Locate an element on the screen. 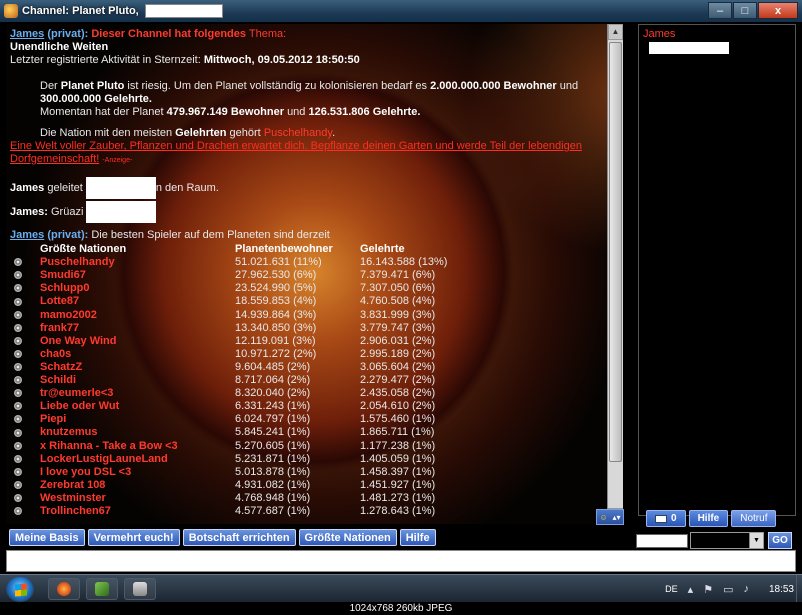  ad-link: Dorfgemeinschaft! is located at coordinates (54, 159).